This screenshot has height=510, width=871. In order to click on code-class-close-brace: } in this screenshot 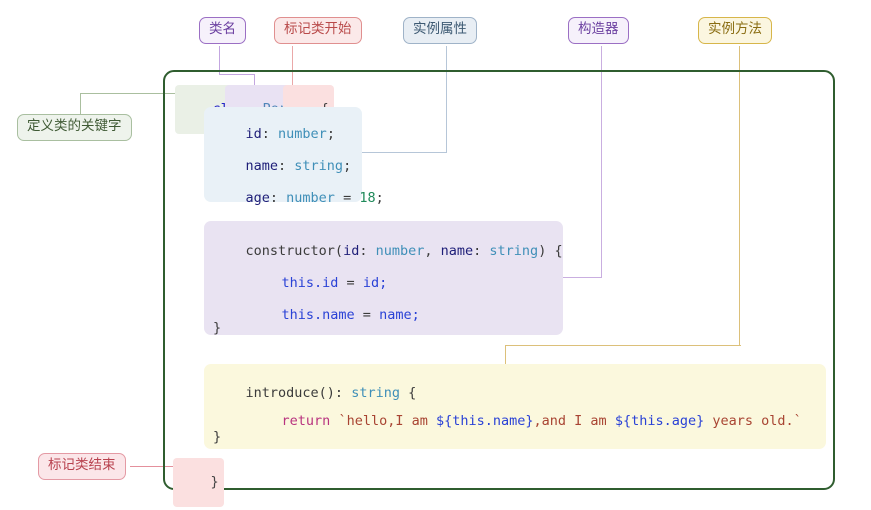, I will do `click(198, 482)`.